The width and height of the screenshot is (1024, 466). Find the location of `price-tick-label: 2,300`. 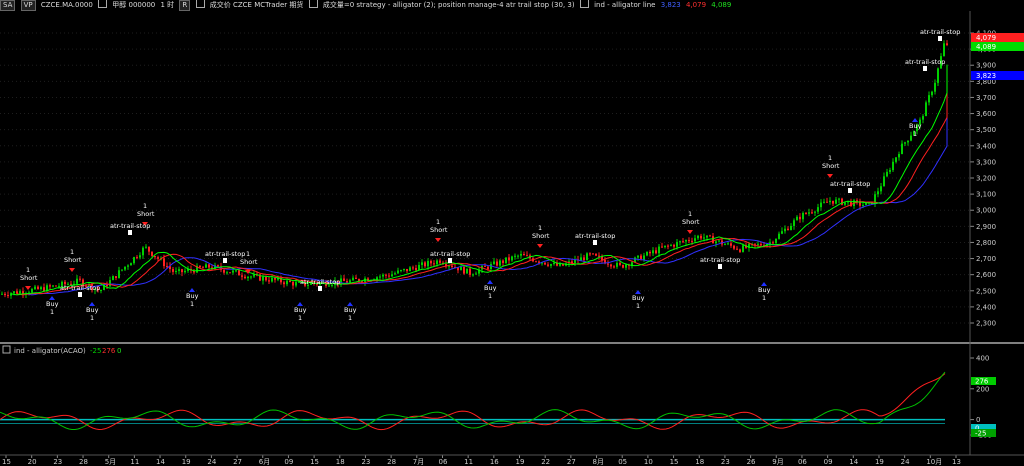

price-tick-label: 2,300 is located at coordinates (986, 324).